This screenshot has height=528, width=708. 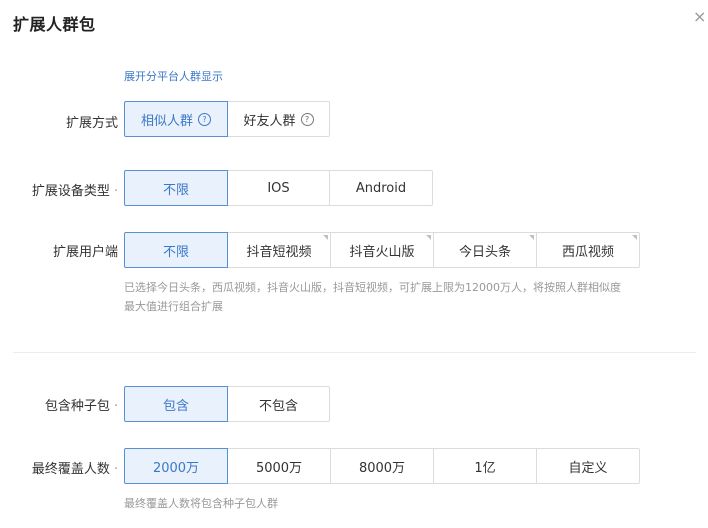 What do you see at coordinates (269, 121) in the screenshot?
I see `option-label: 好友人群` at bounding box center [269, 121].